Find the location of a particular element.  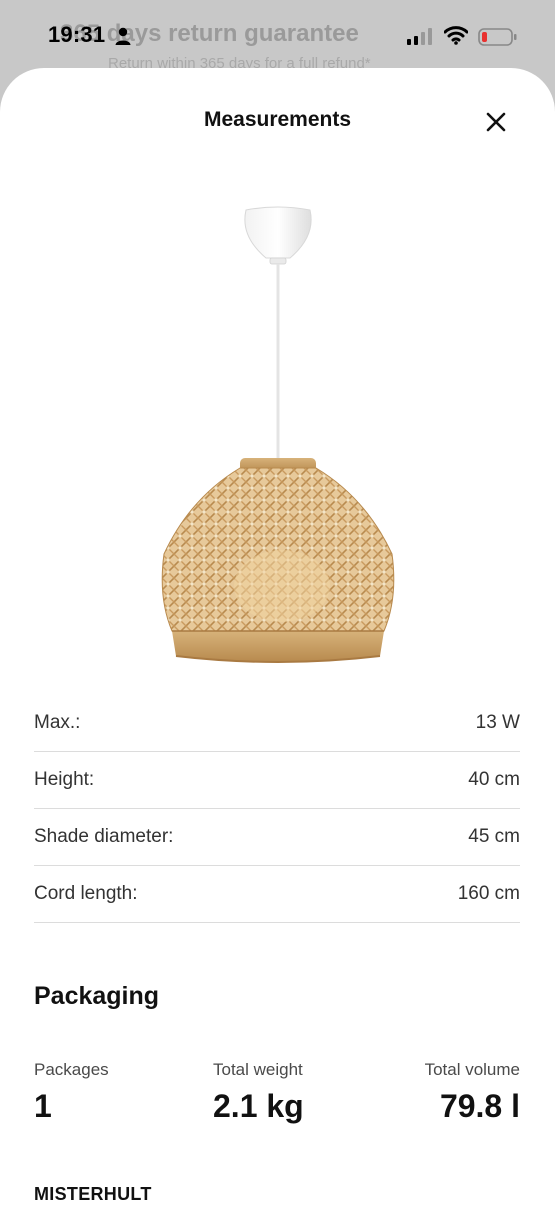

spec-label: Height: is located at coordinates (64, 779).